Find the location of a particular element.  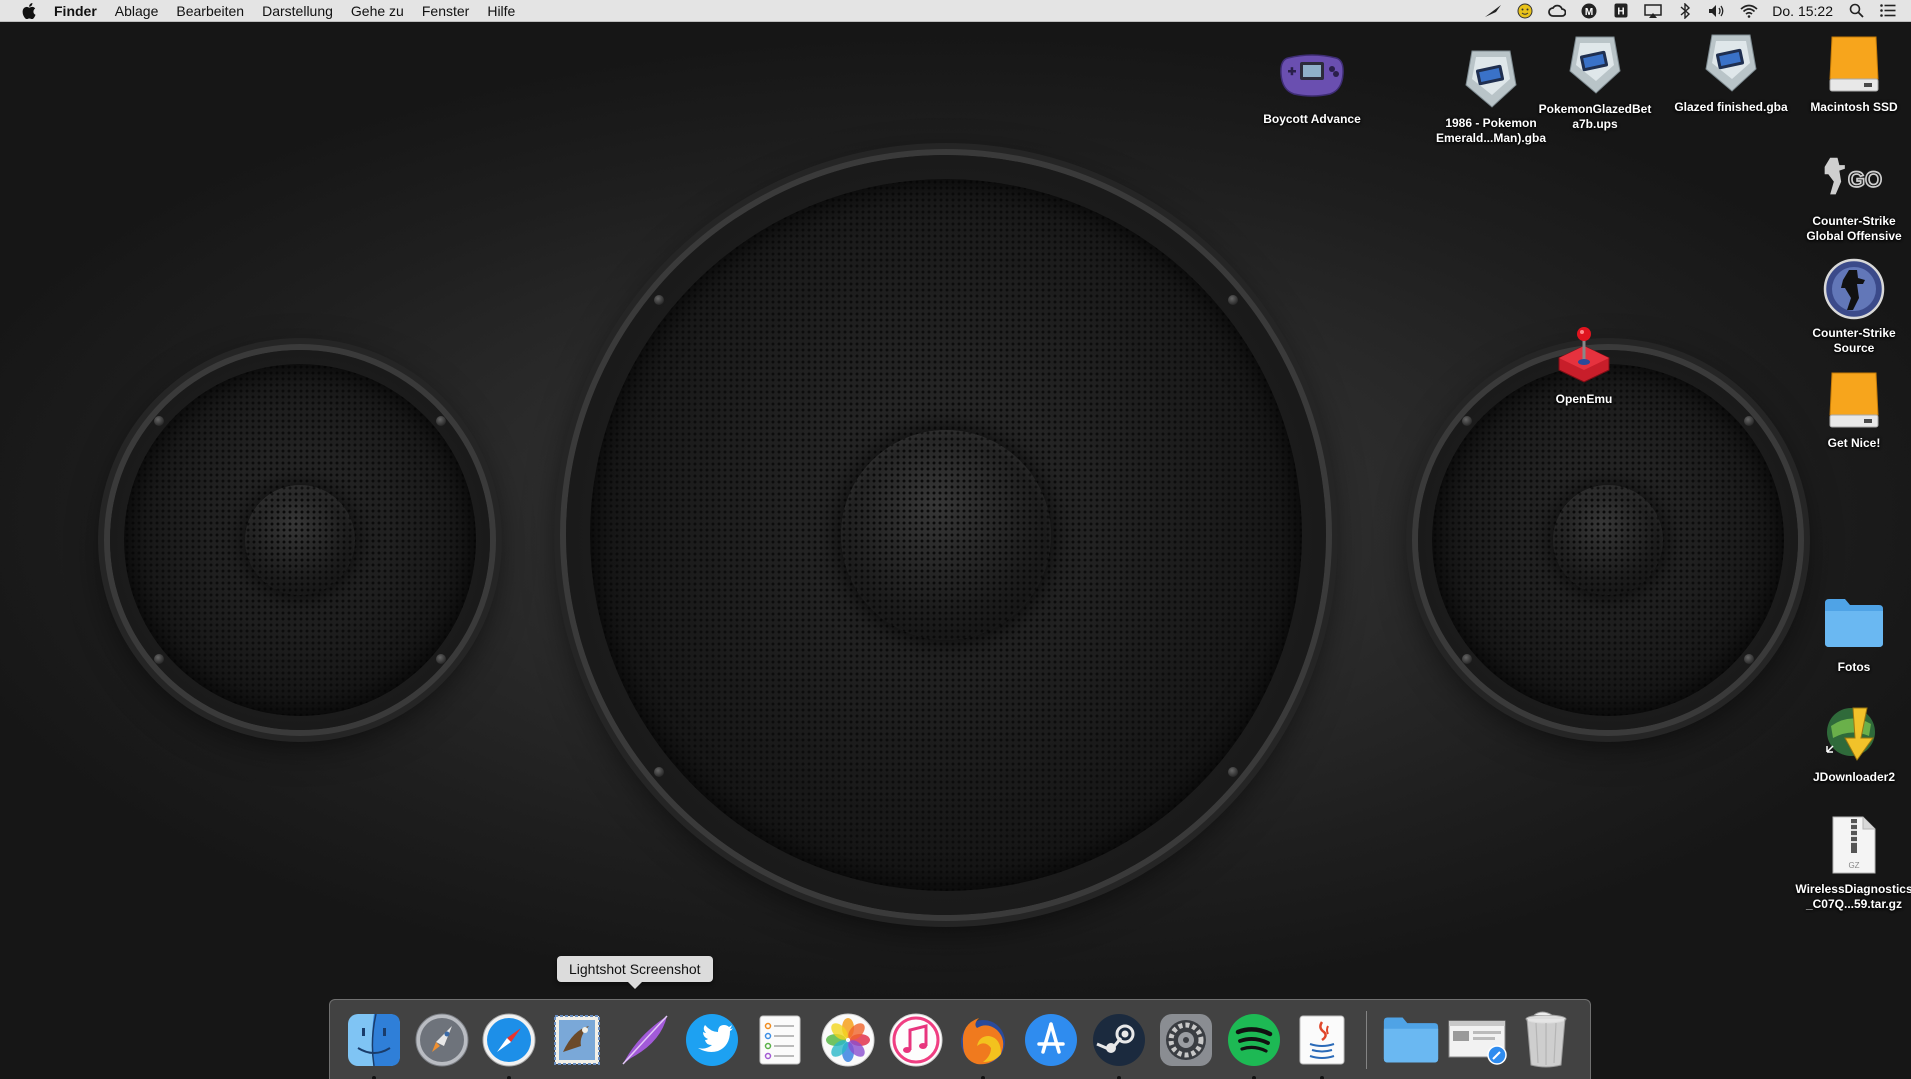

dock-tooltip: Lightshot Screenshot is located at coordinates (635, 972).